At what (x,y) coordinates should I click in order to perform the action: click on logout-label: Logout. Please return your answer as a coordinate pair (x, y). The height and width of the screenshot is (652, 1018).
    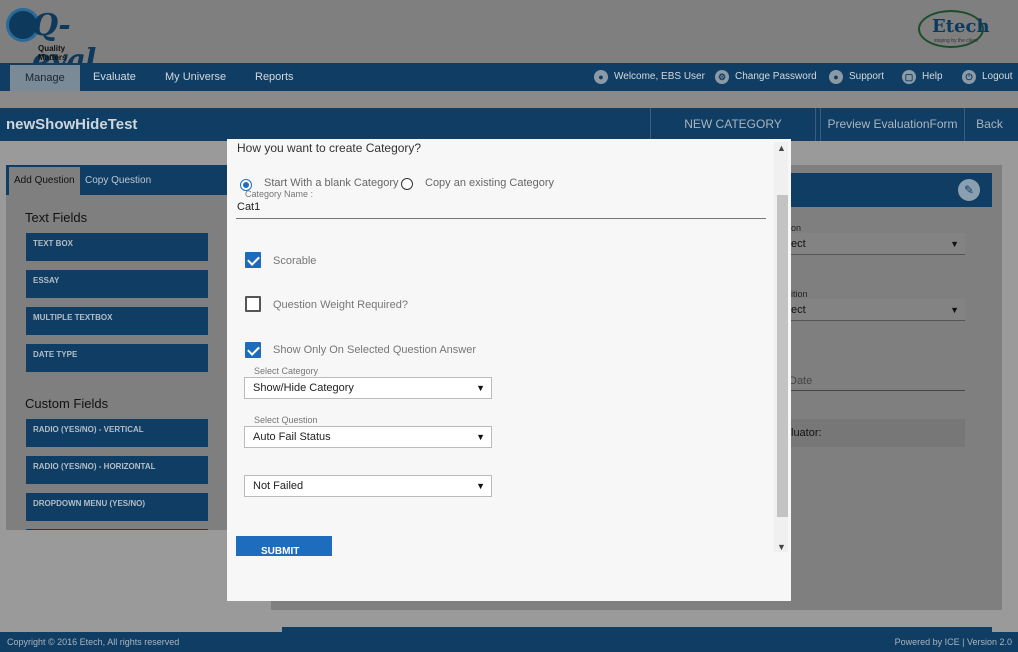
    Looking at the image, I should click on (997, 76).